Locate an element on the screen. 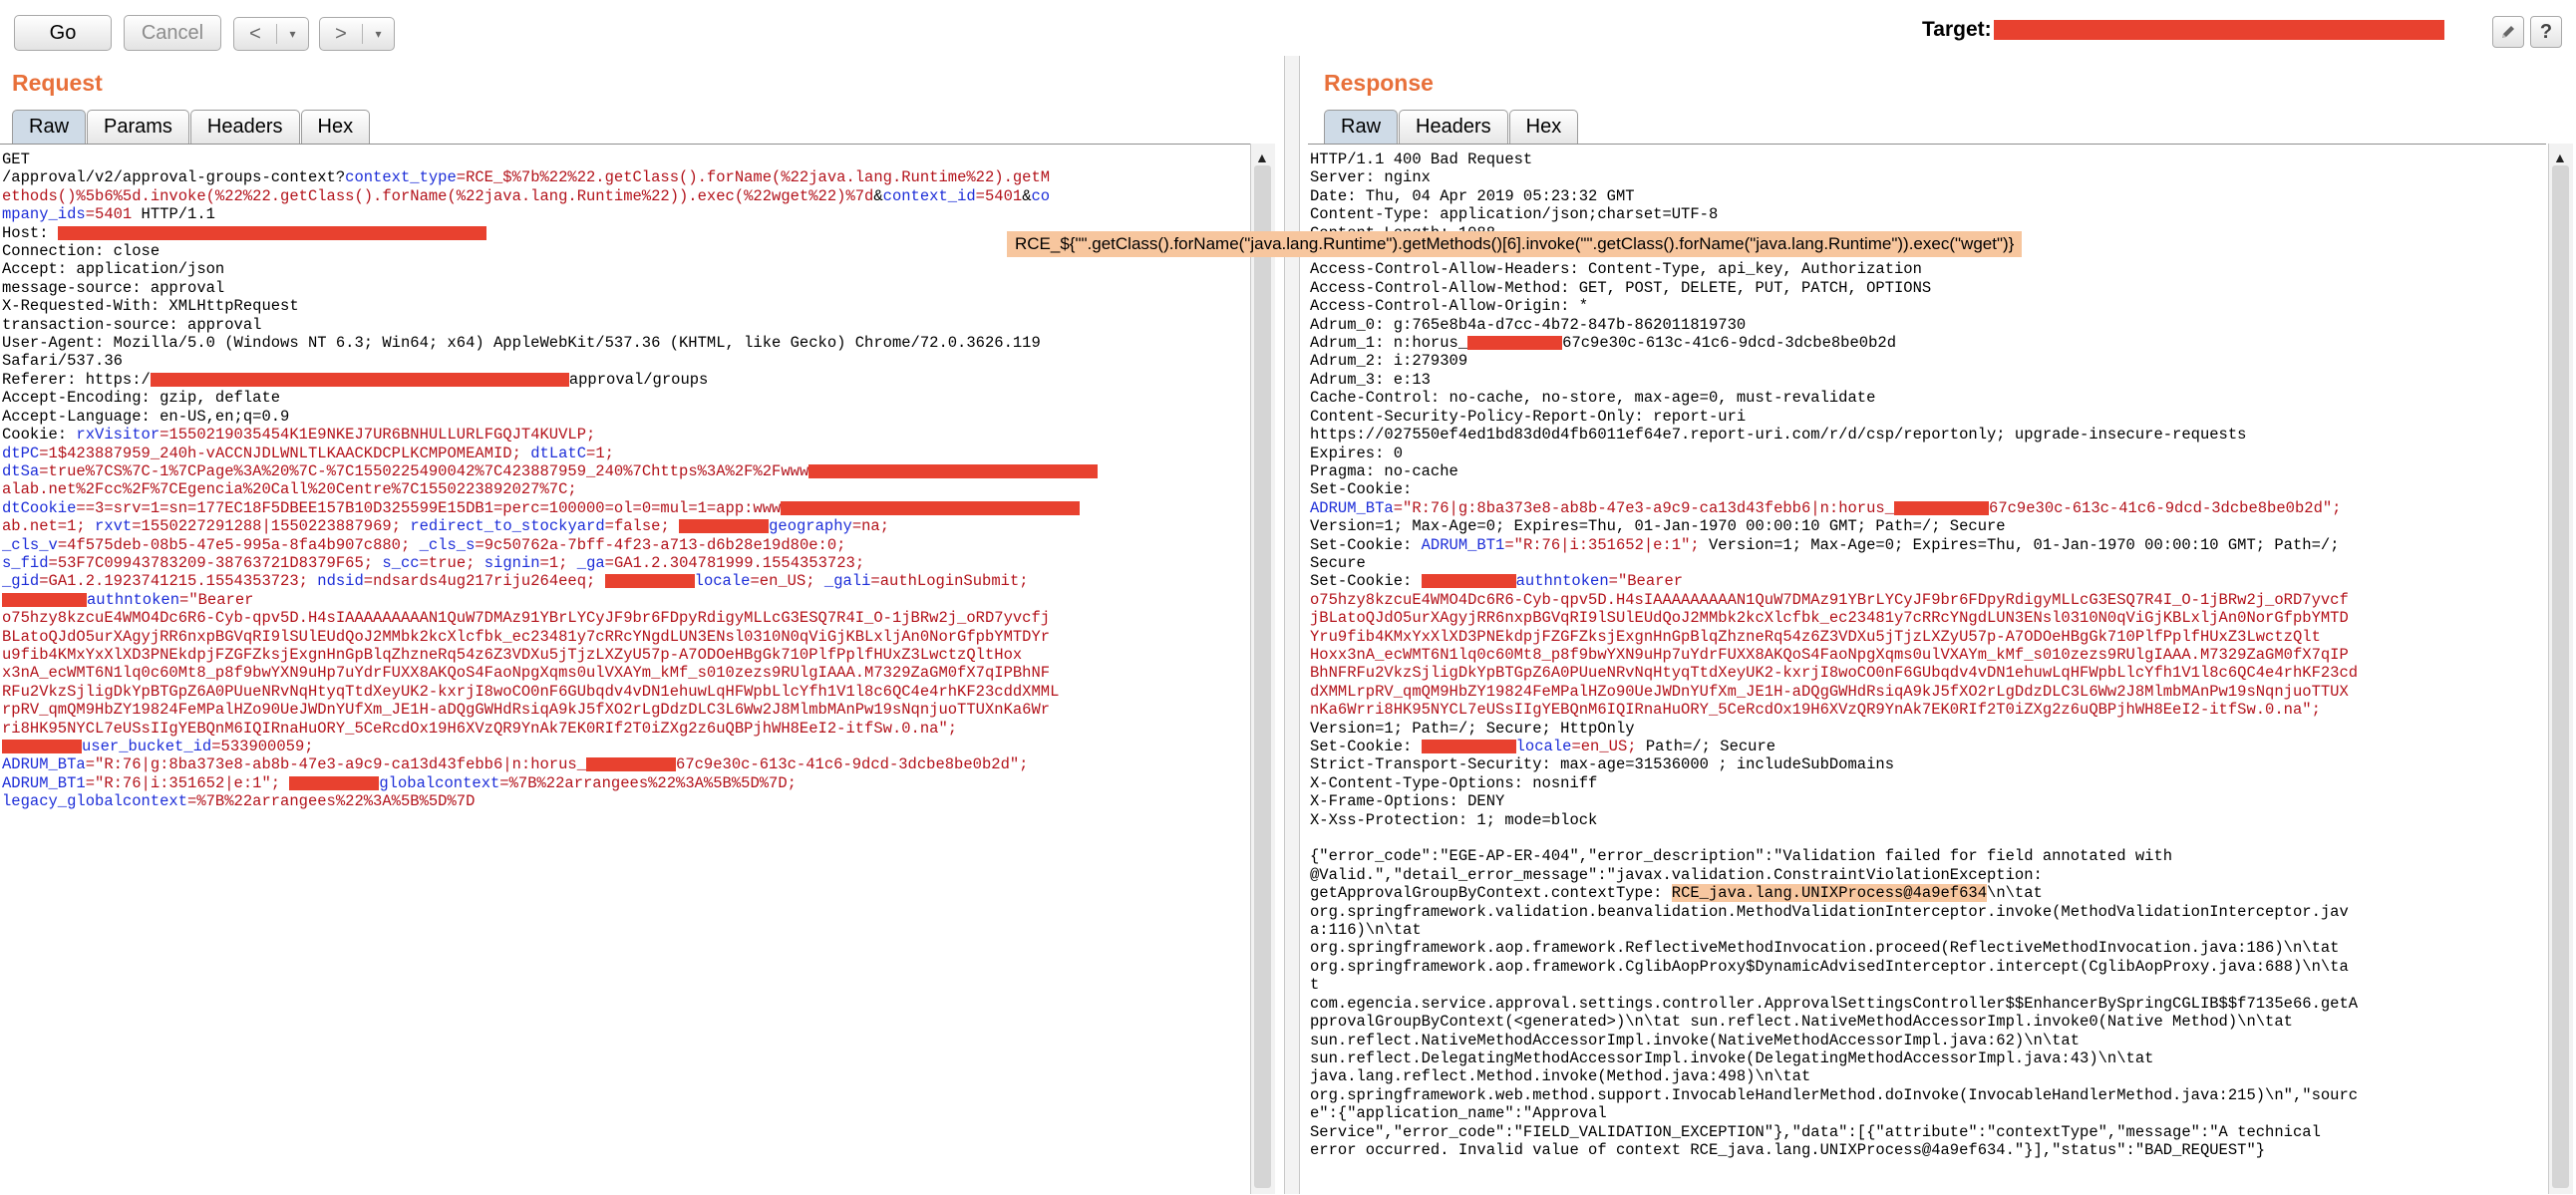 Image resolution: width=2576 pixels, height=1195 pixels. highlighted-text: RCE_java.lang.UNIXProcess@4a9ef634 is located at coordinates (1829, 893).